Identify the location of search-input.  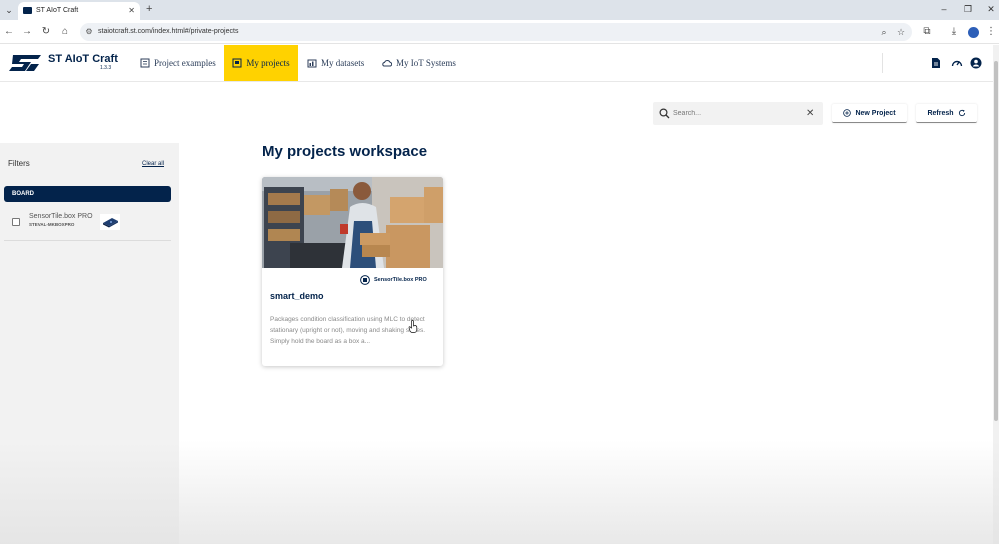
(738, 113).